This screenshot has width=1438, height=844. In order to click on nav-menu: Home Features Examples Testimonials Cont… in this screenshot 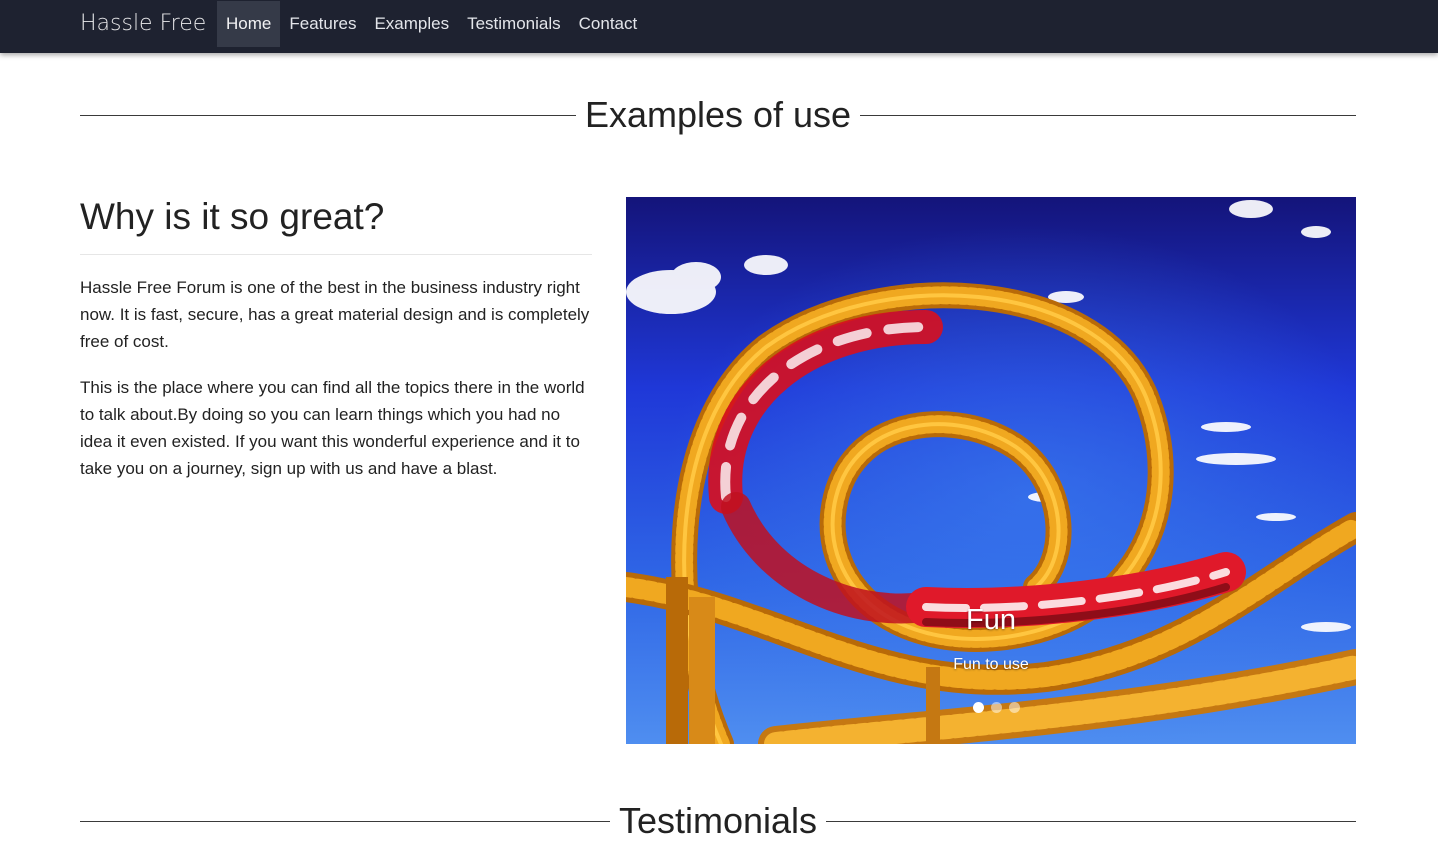, I will do `click(431, 24)`.